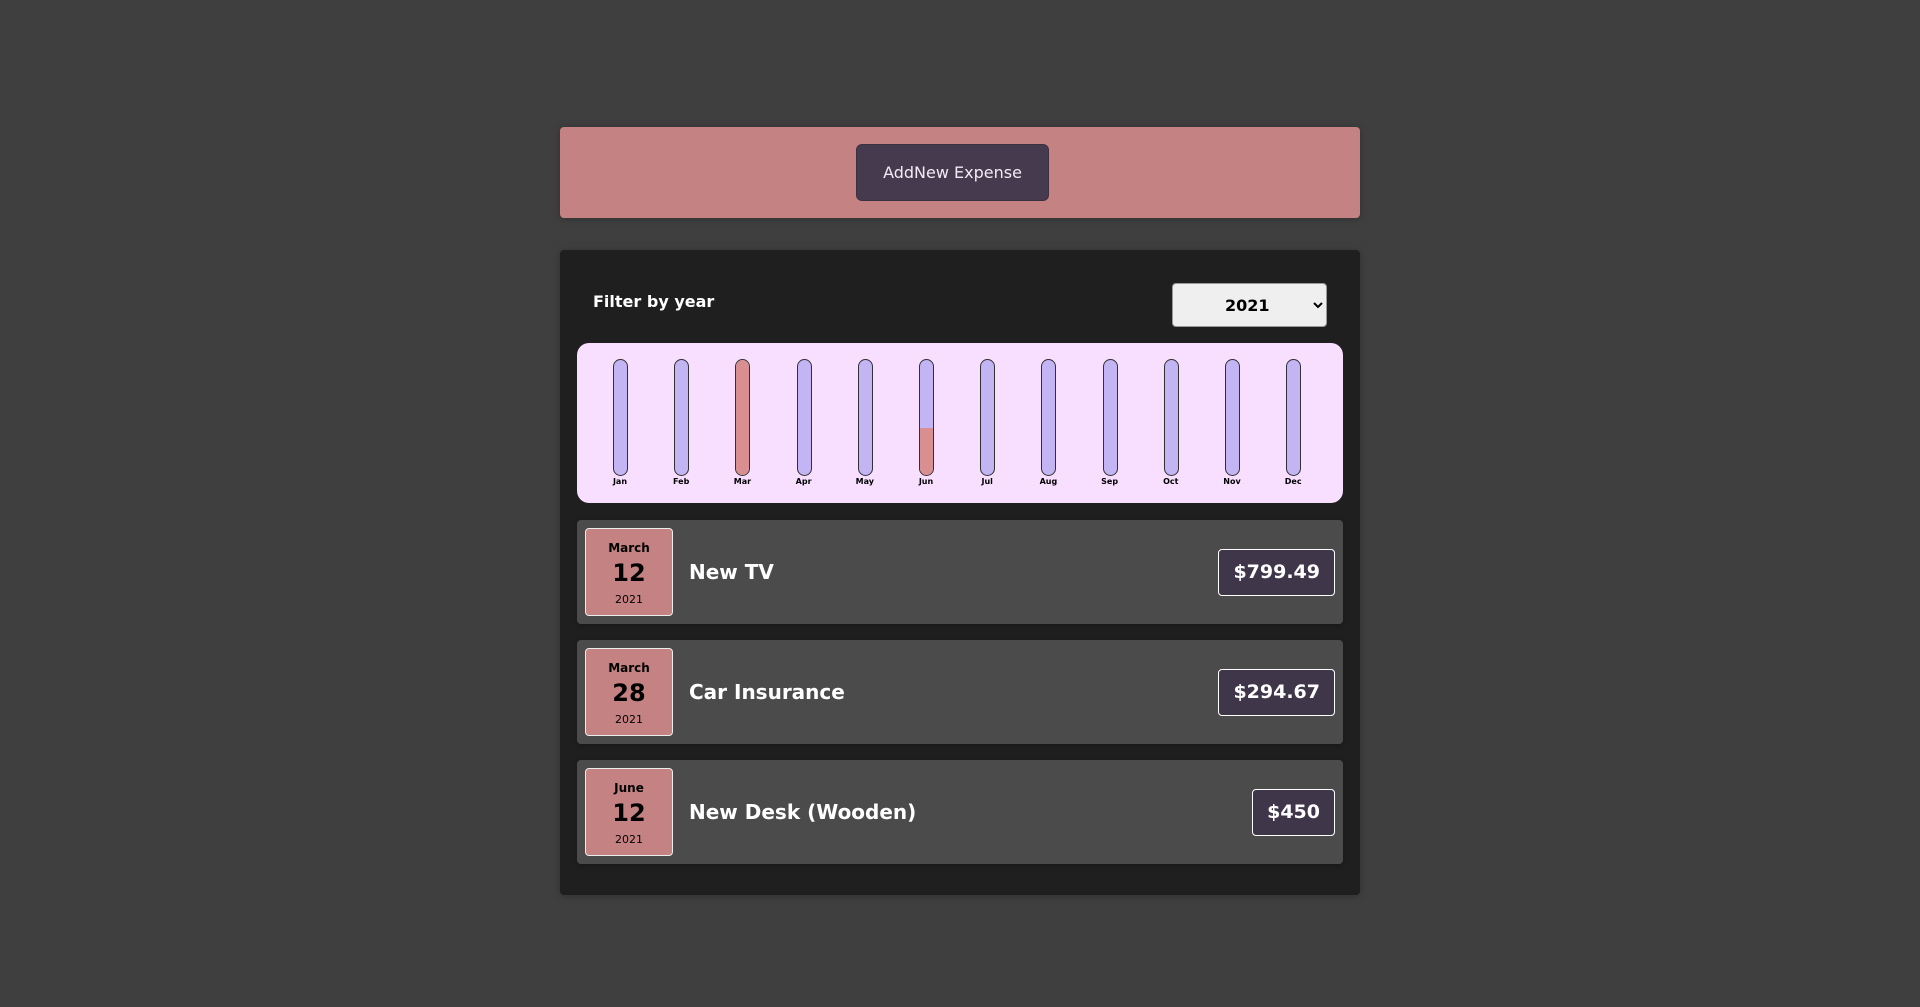 The height and width of the screenshot is (1007, 1920). I want to click on chart-bar-dec: Dec, so click(1293, 429).